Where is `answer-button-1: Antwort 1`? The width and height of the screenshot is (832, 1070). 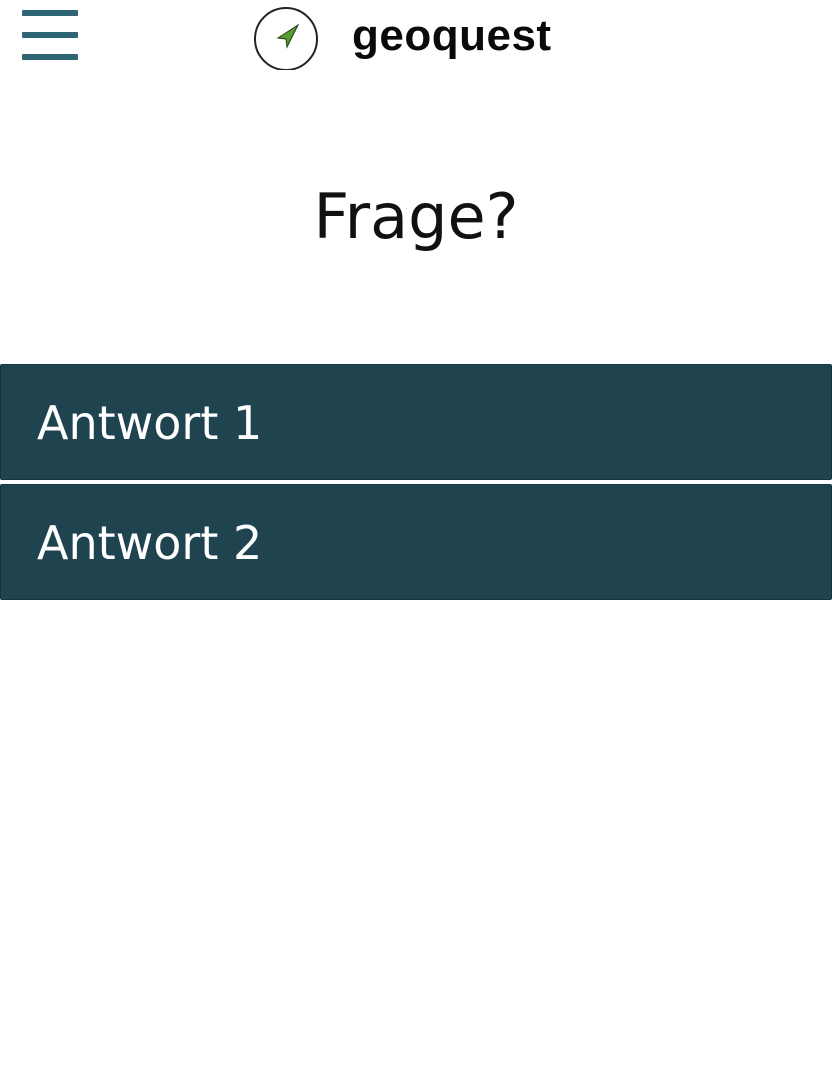
answer-button-1: Antwort 1 is located at coordinates (416, 422).